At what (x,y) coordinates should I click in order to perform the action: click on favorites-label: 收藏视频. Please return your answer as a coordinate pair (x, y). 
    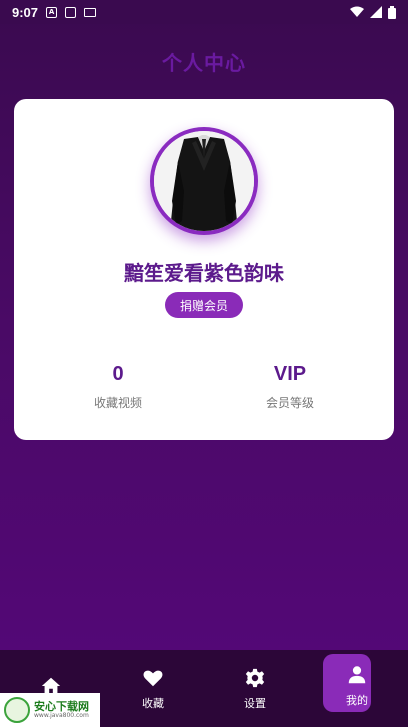
    Looking at the image, I should click on (117, 403).